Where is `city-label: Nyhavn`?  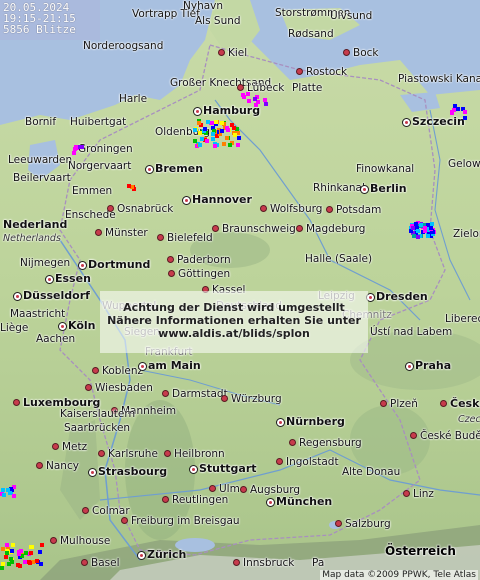
city-label: Nyhavn is located at coordinates (203, 6).